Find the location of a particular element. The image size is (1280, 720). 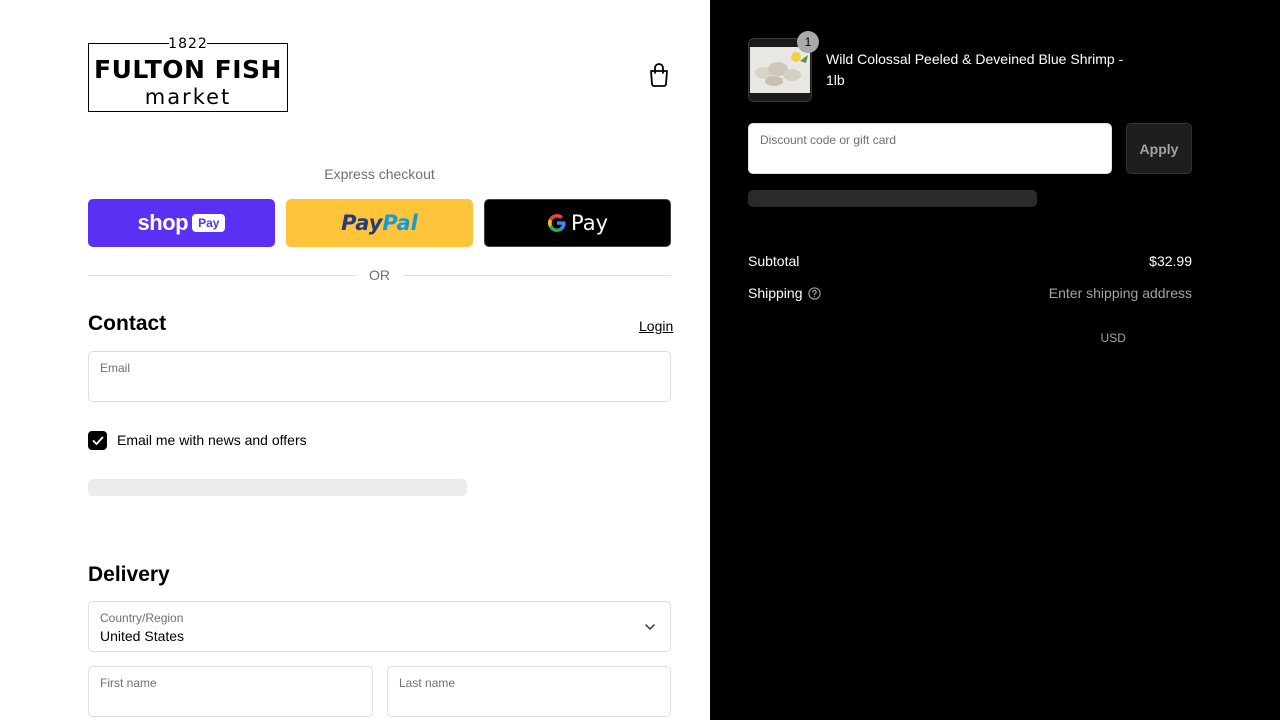

shrimp-image is located at coordinates (780, 70).